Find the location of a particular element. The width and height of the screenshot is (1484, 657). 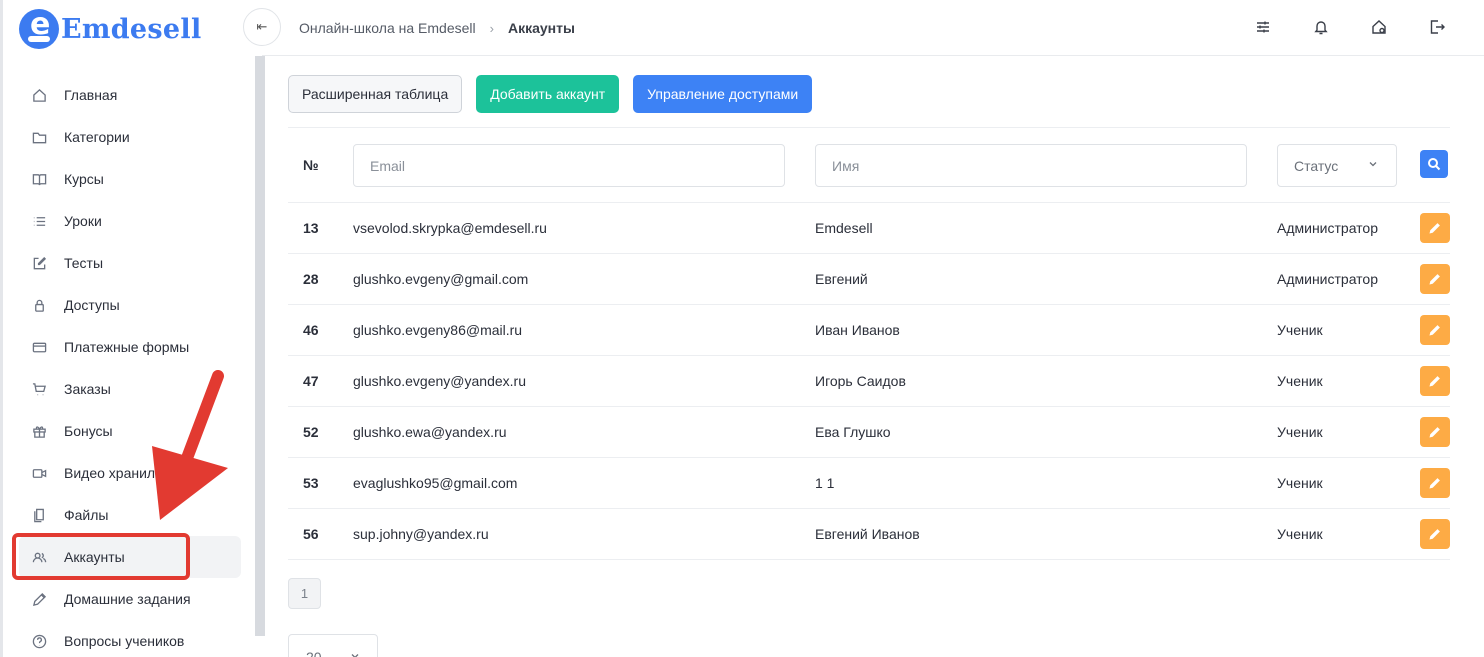

sidebar-item-label: Файлы is located at coordinates (86, 515).